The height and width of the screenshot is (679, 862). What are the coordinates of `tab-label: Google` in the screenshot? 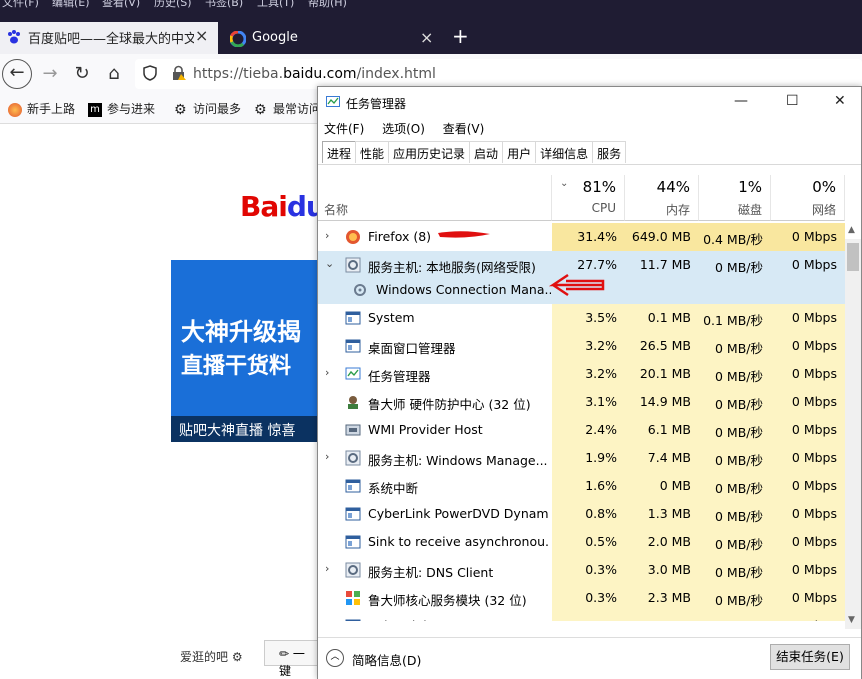 It's located at (275, 37).